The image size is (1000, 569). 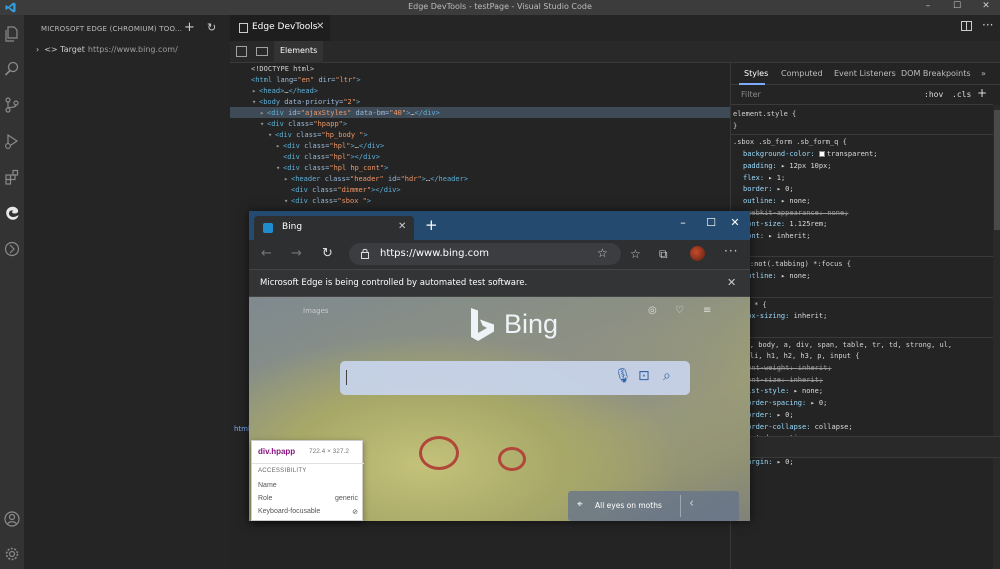 I want to click on tab-edge-devtools: Edge DevTools ✕, so click(x=280, y=28).